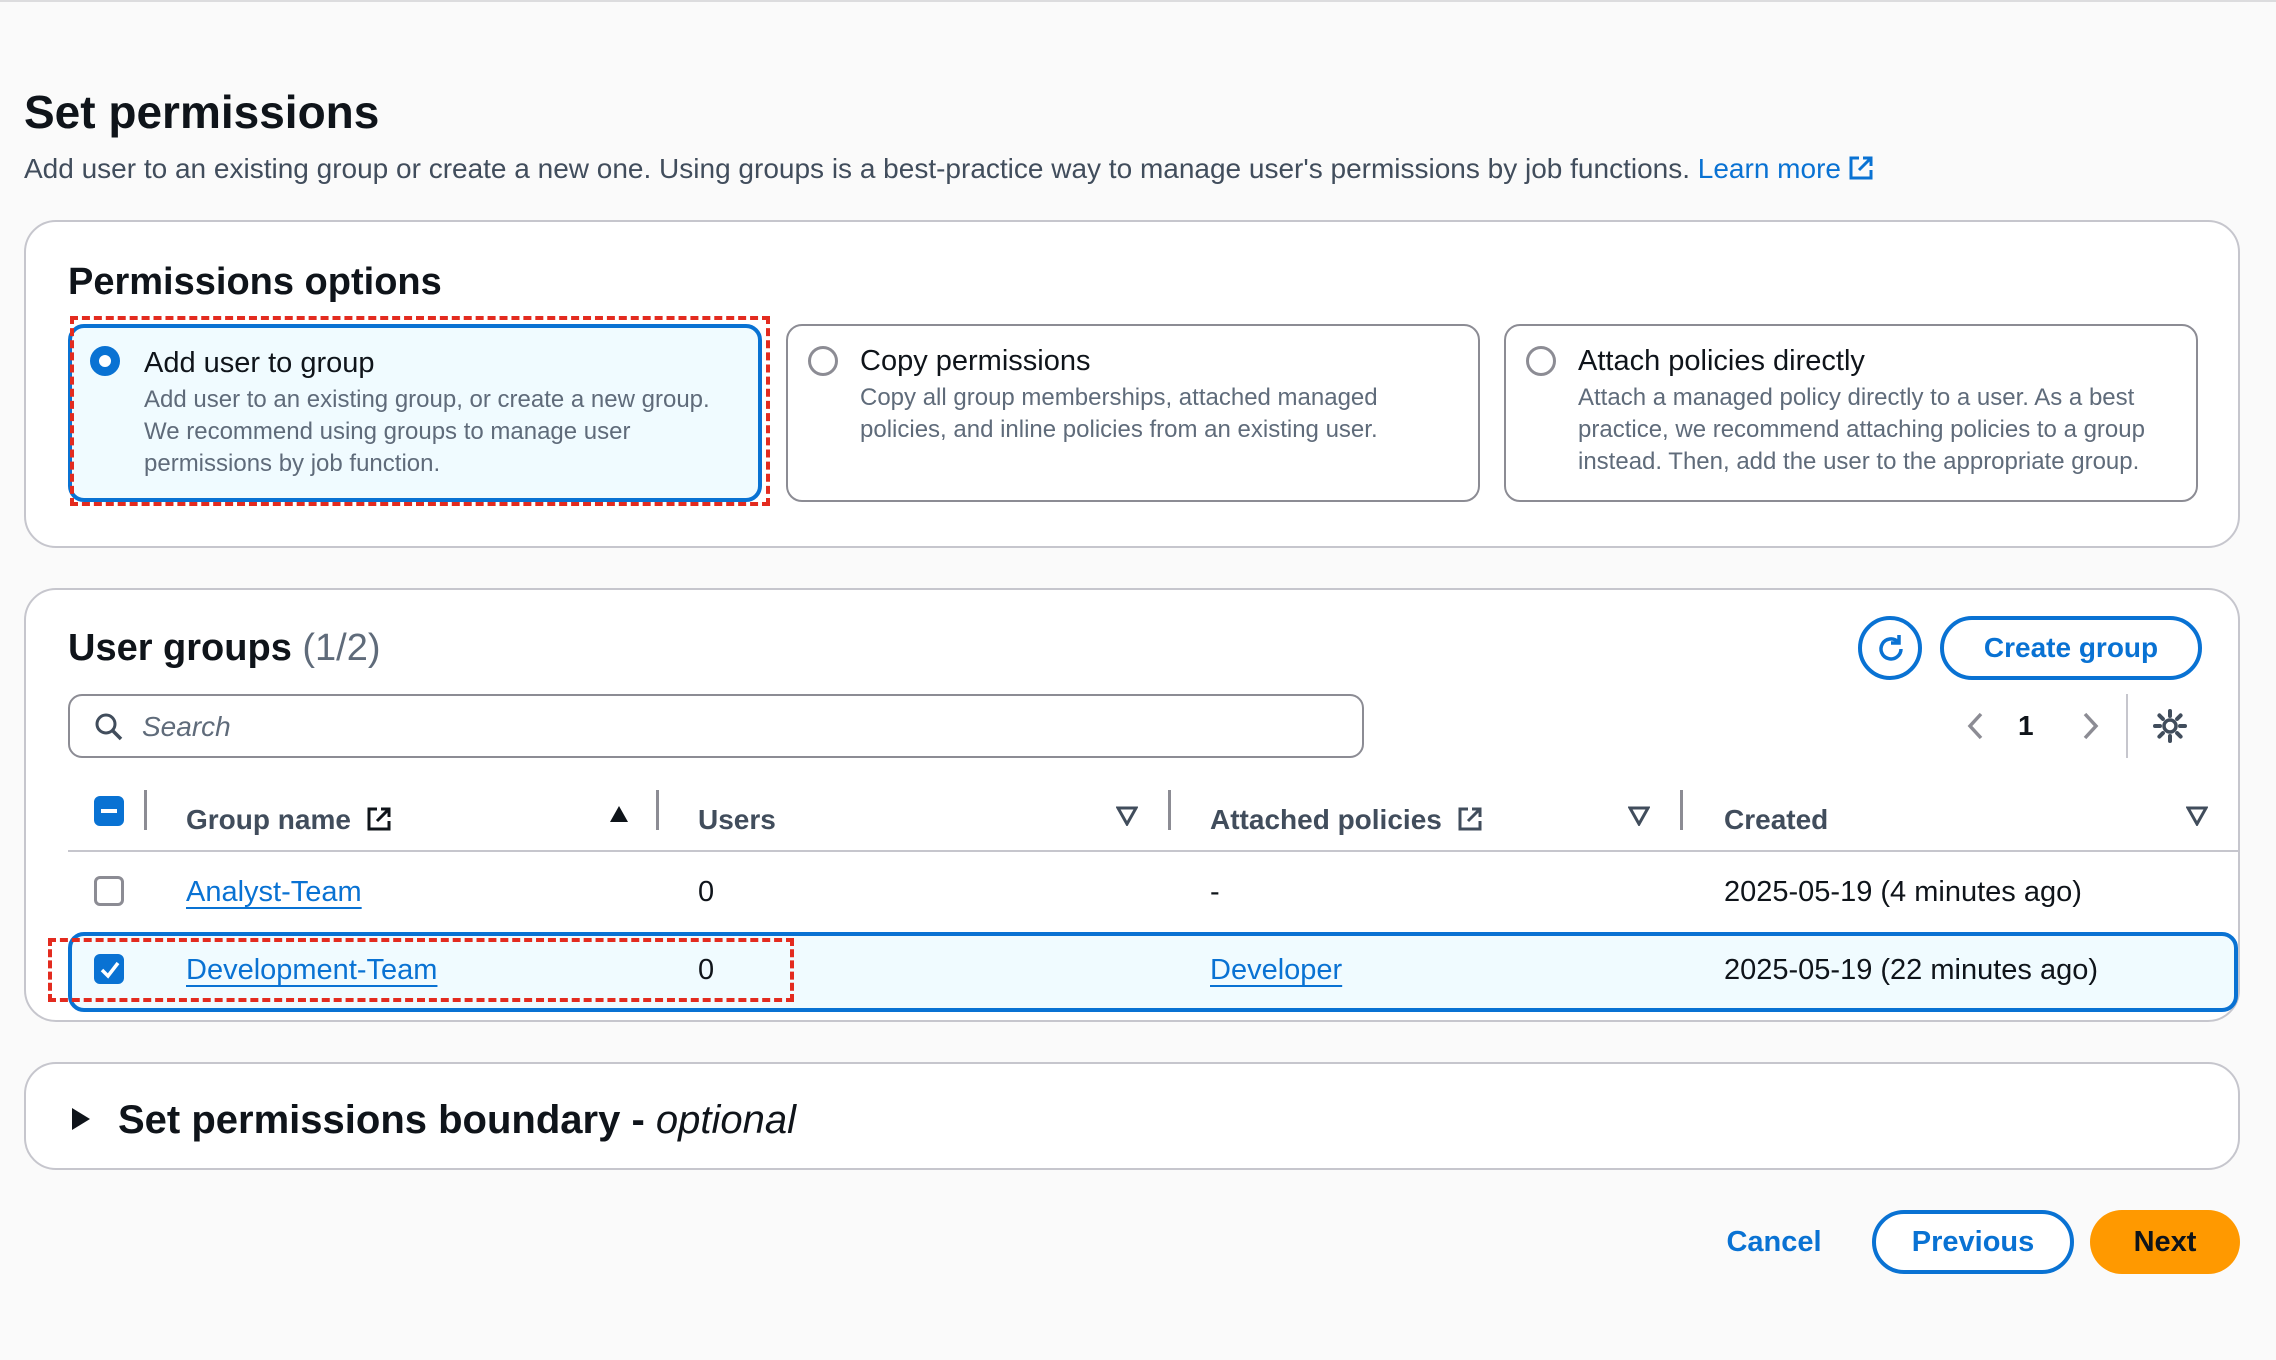 Image resolution: width=2276 pixels, height=1360 pixels. I want to click on learn-more-link: Learn more, so click(1786, 168).